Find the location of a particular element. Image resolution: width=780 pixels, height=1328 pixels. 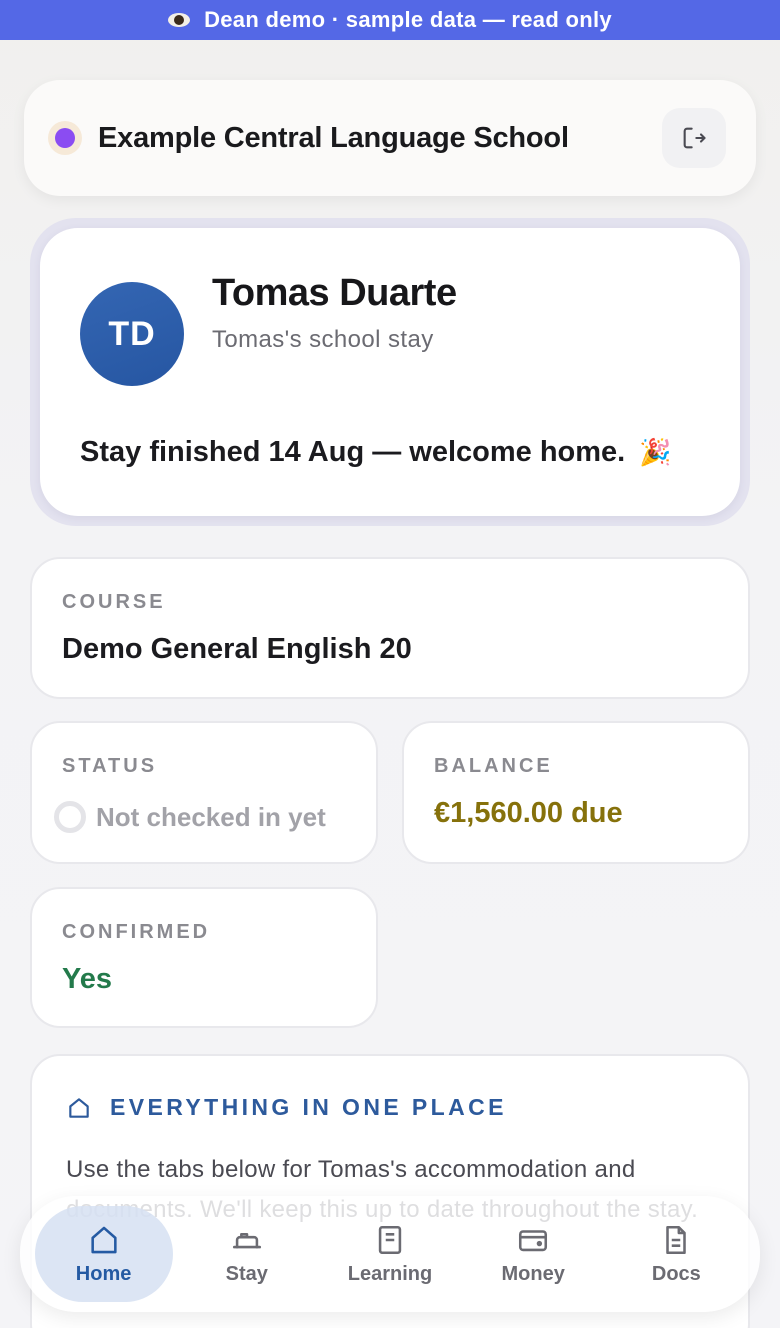

logout-icon is located at coordinates (694, 138).